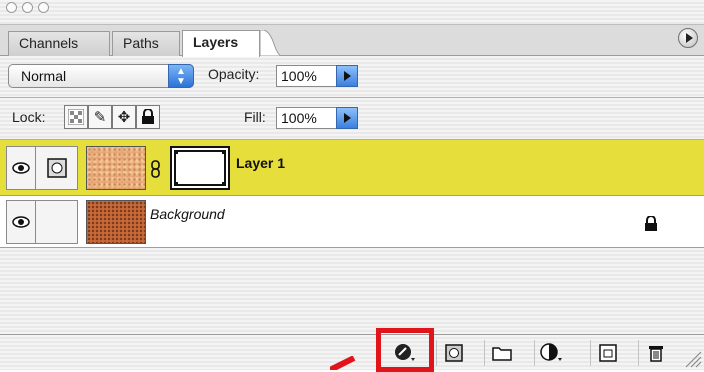 The height and width of the screenshot is (372, 704). I want to click on new-layer-icon, so click(607, 353).